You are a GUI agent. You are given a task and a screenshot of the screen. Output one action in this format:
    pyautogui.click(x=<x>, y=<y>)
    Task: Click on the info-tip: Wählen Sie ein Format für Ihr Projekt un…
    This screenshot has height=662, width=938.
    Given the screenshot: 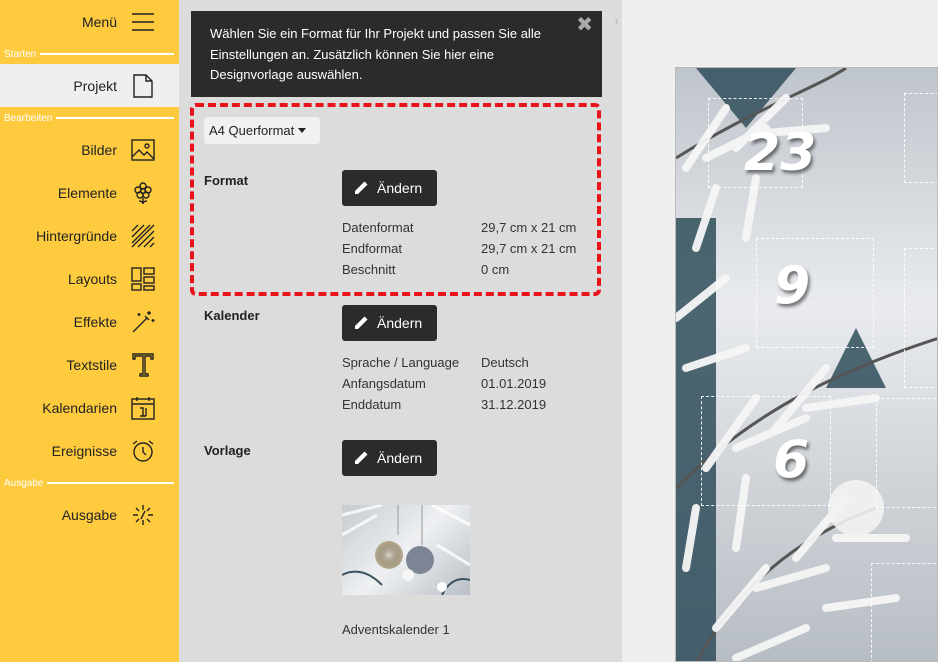 What is the action you would take?
    pyautogui.click(x=396, y=54)
    